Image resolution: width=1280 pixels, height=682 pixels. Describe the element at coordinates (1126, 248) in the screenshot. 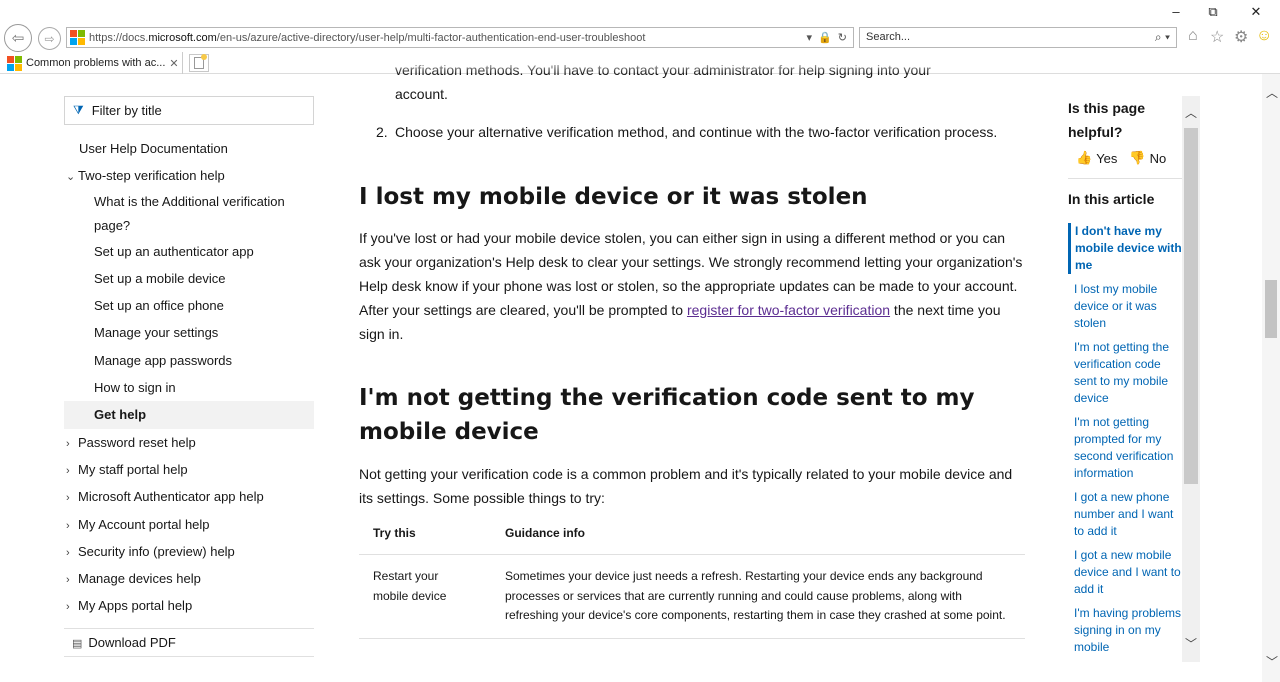

I see `article-toc-link: I don't have my mobile device with me` at that location.